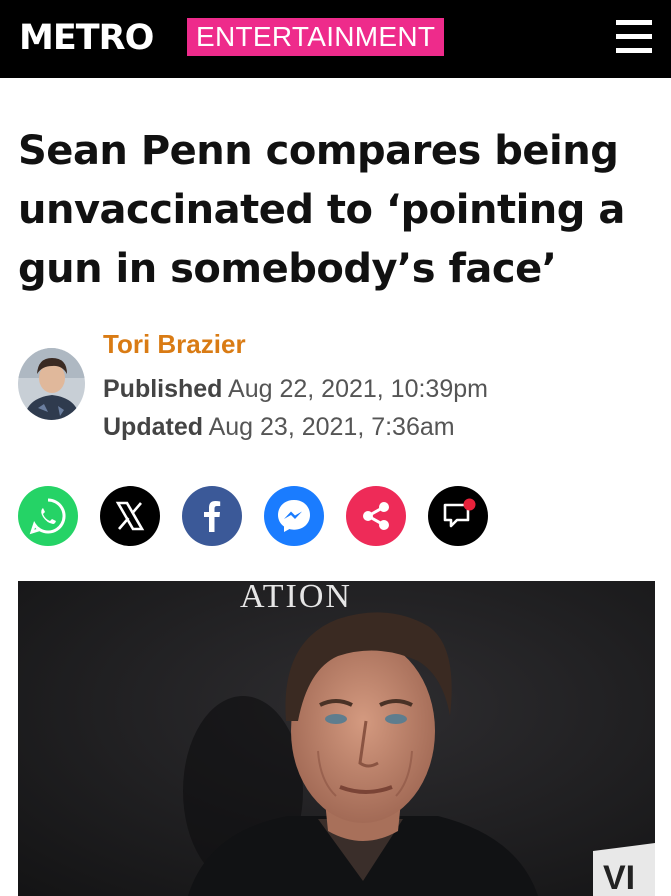 This screenshot has height=896, width=671. What do you see at coordinates (163, 389) in the screenshot?
I see `published-label: Published` at bounding box center [163, 389].